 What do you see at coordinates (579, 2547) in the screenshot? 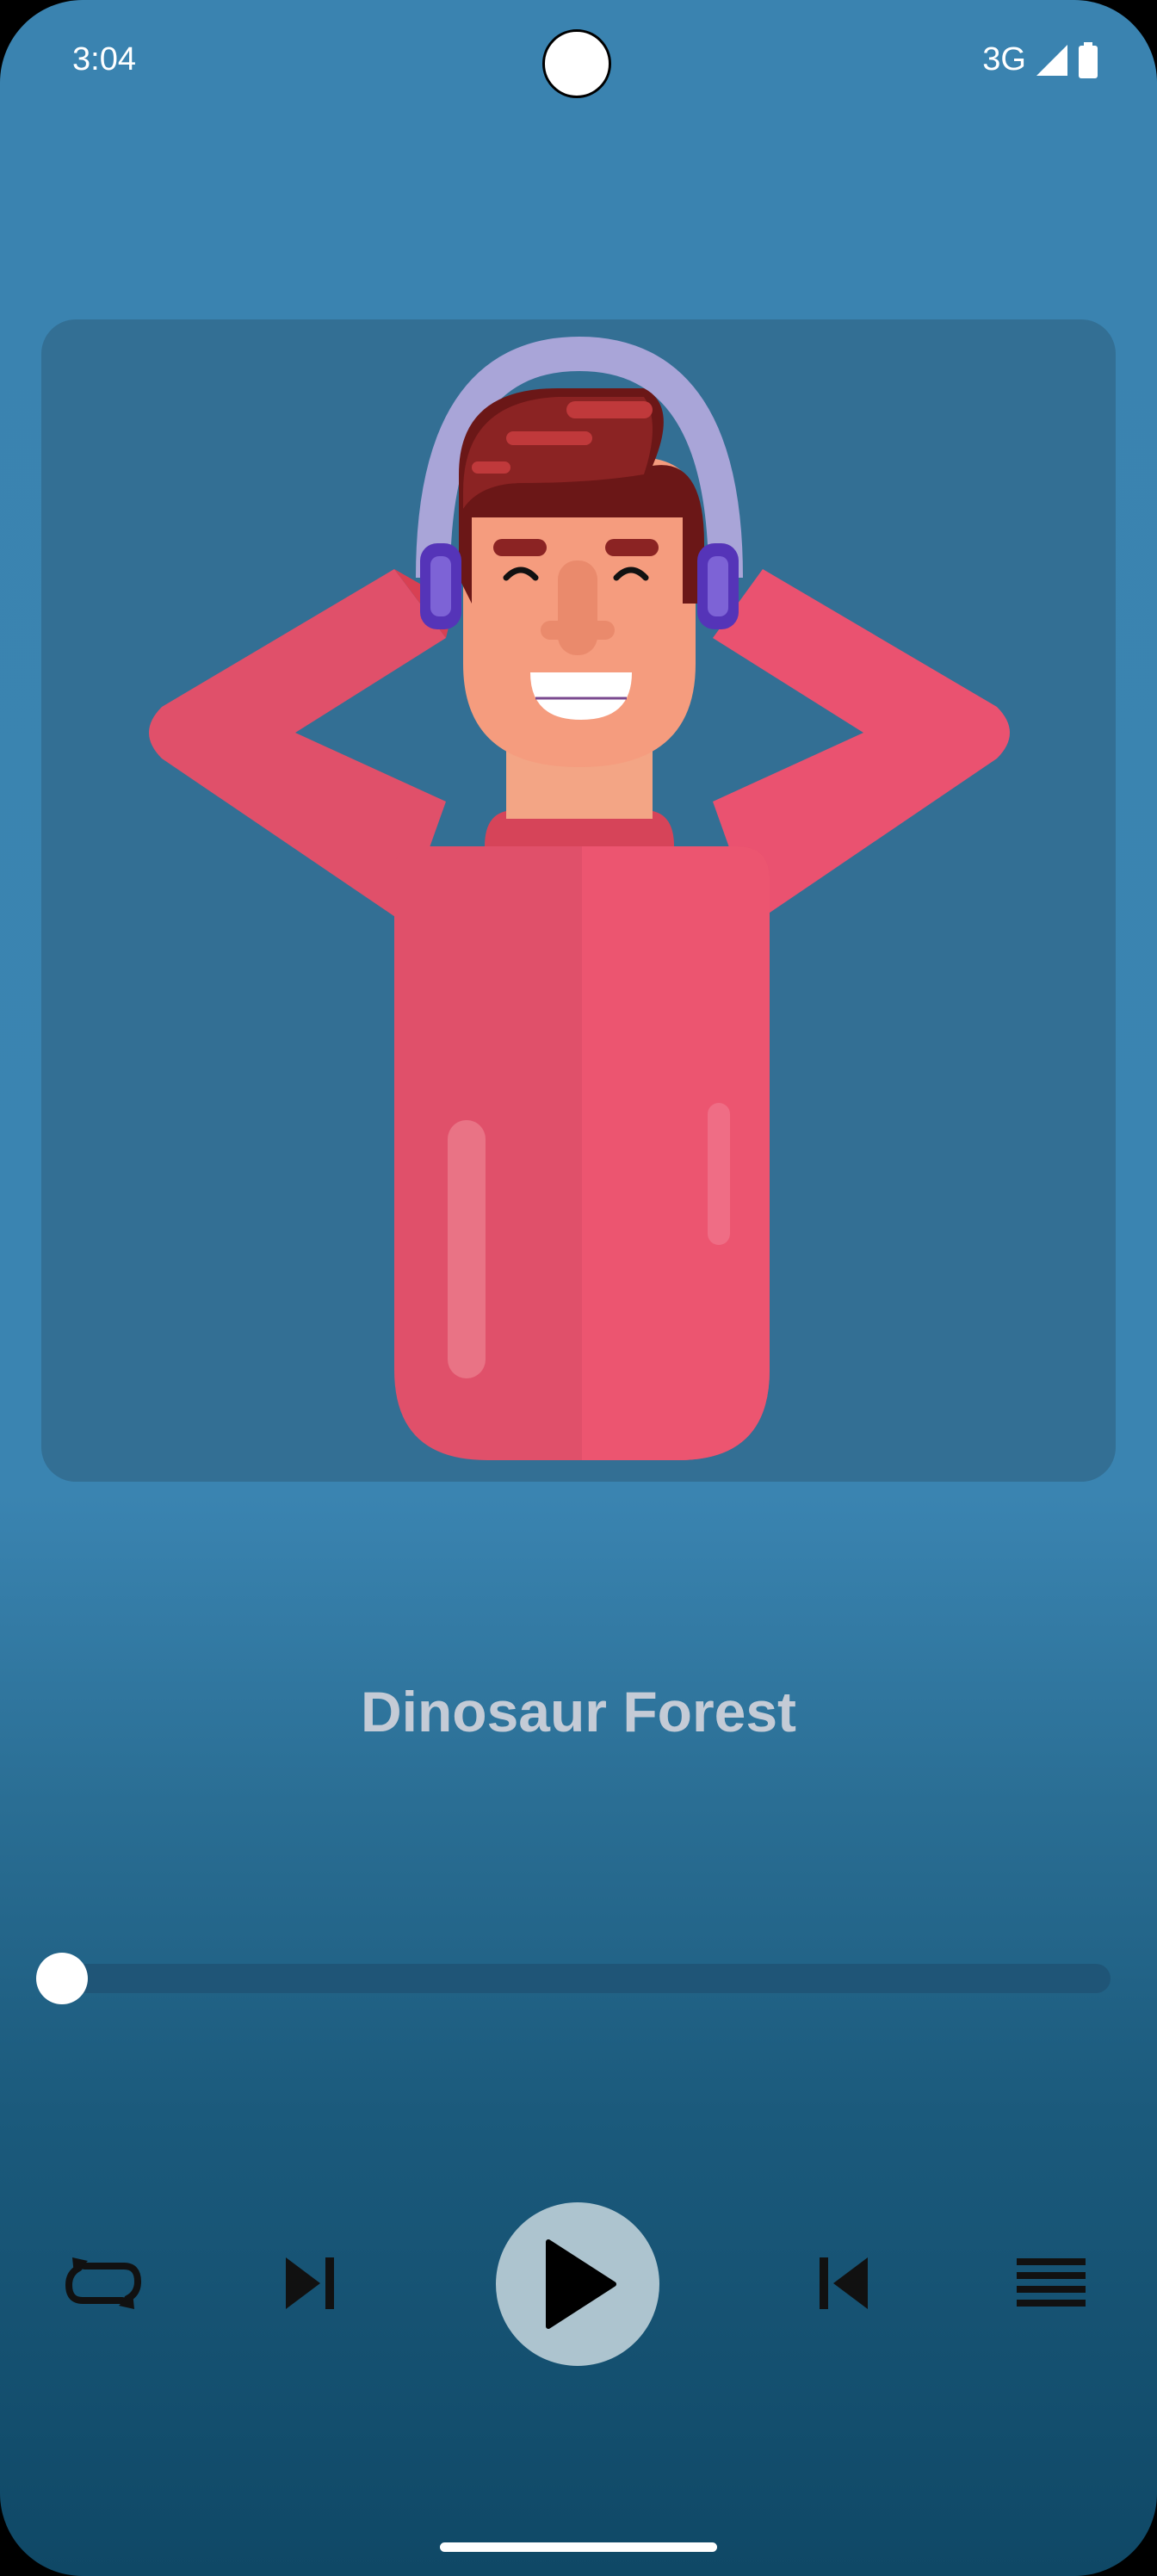
I see `home-indicator` at bounding box center [579, 2547].